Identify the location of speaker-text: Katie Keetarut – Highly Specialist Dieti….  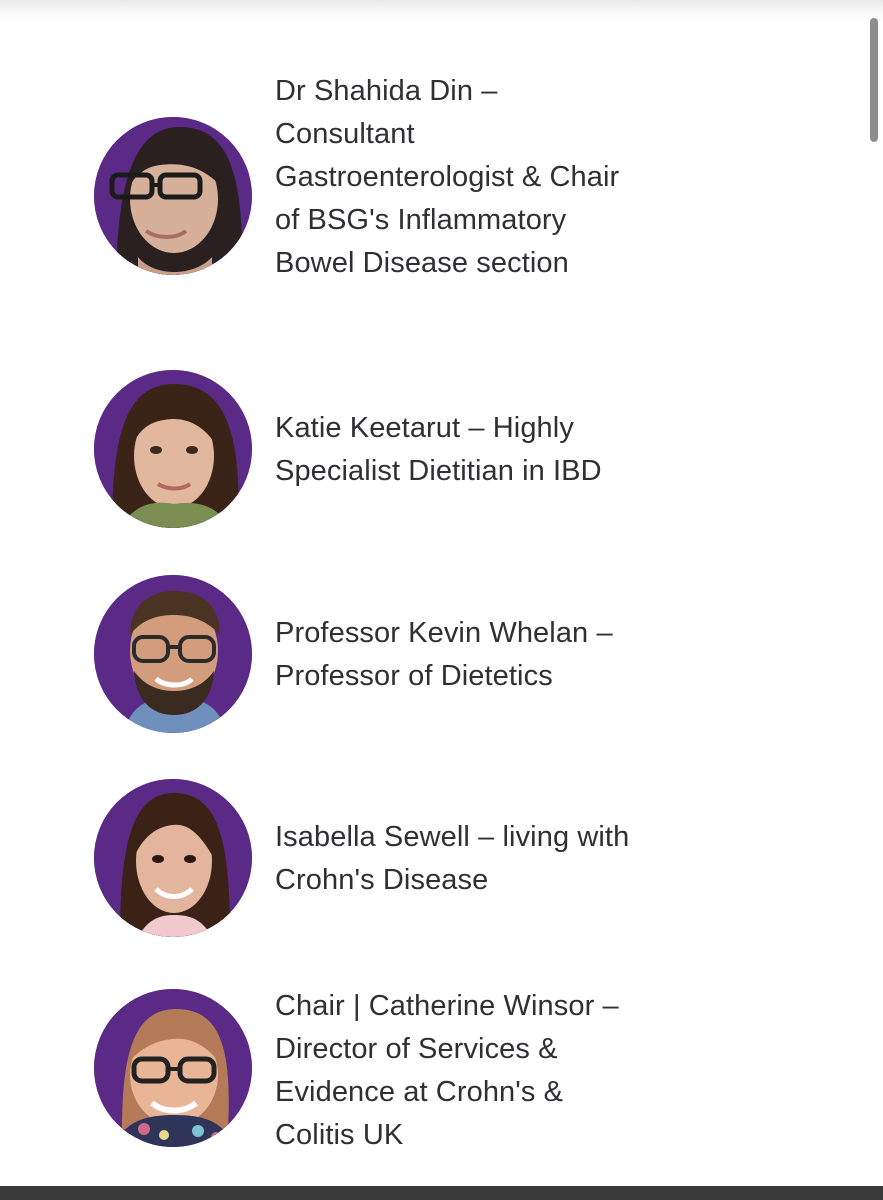
(438, 449).